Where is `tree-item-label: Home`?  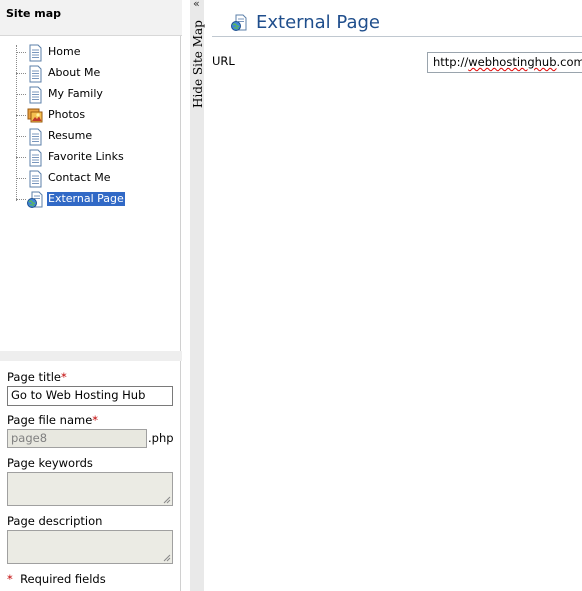 tree-item-label: Home is located at coordinates (64, 51).